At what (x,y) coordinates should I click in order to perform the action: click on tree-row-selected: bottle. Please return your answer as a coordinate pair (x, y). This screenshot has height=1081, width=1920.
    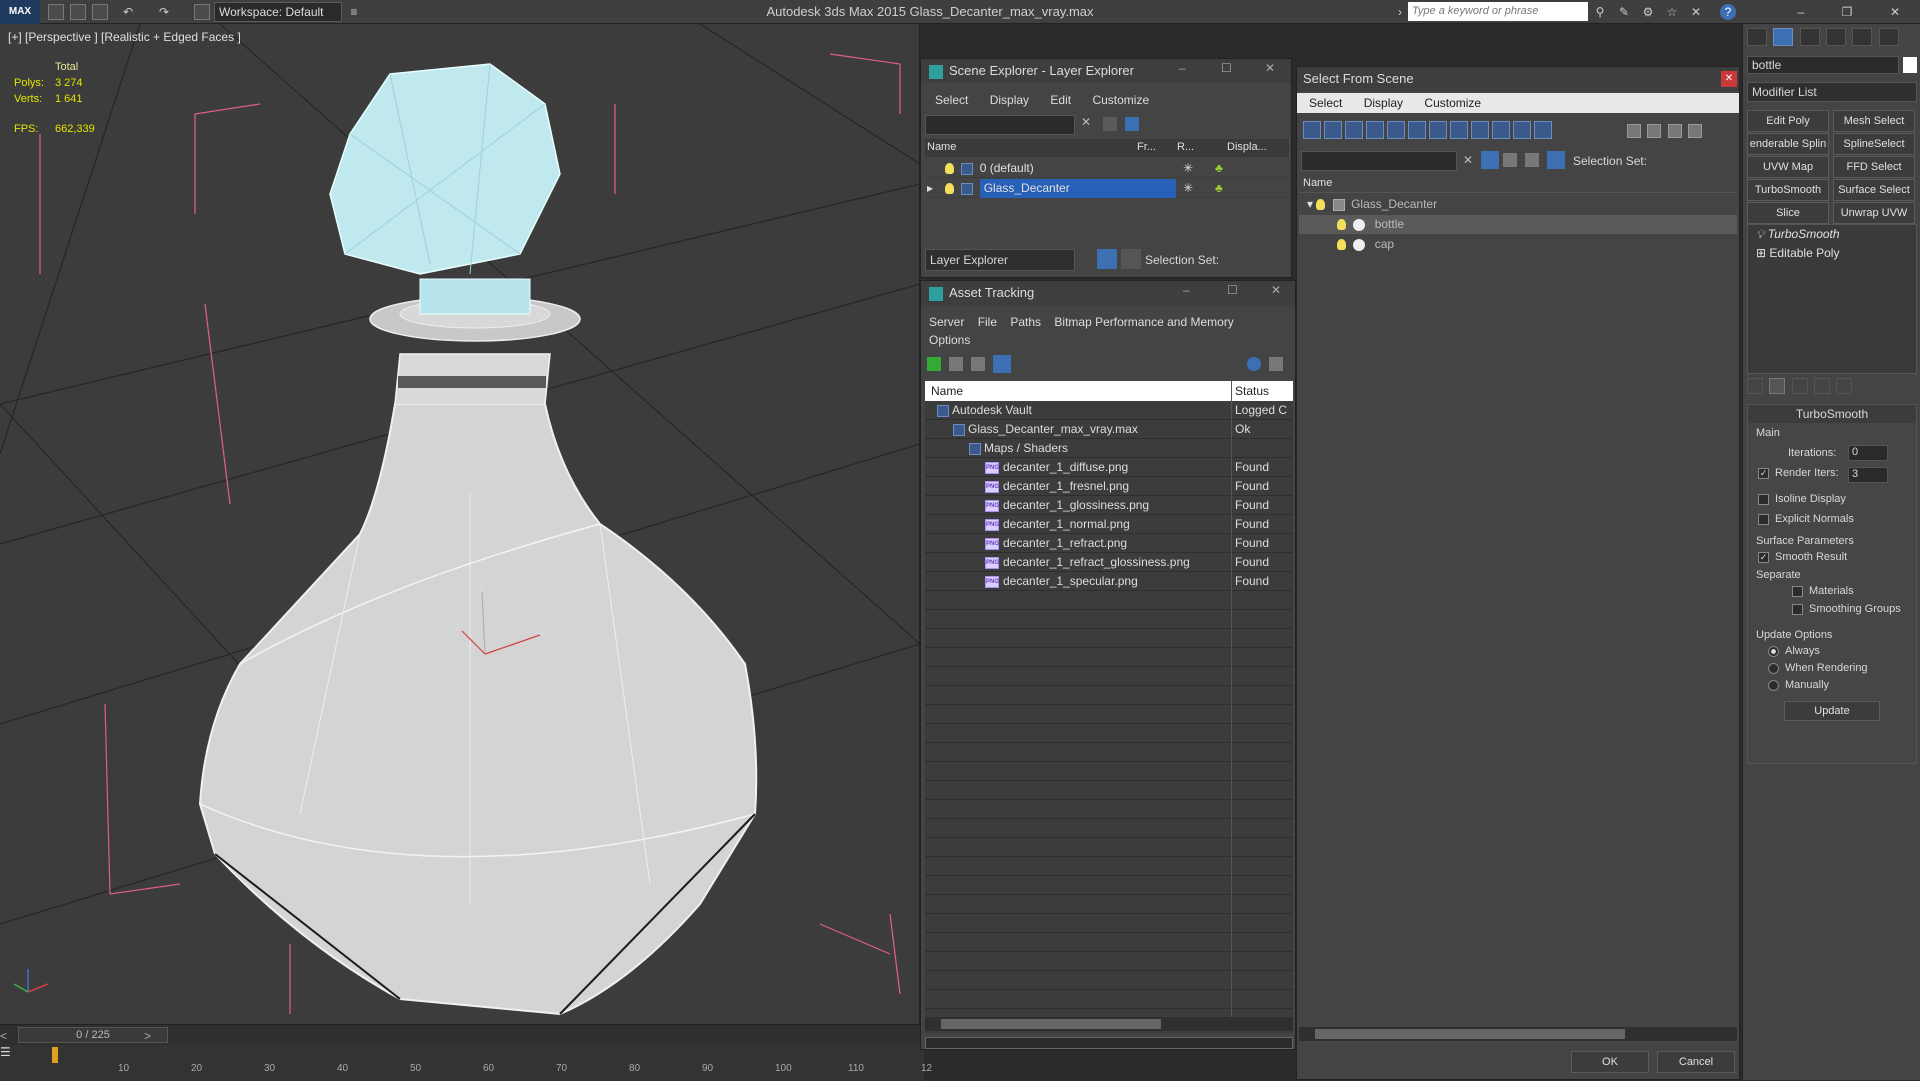
    Looking at the image, I should click on (1518, 224).